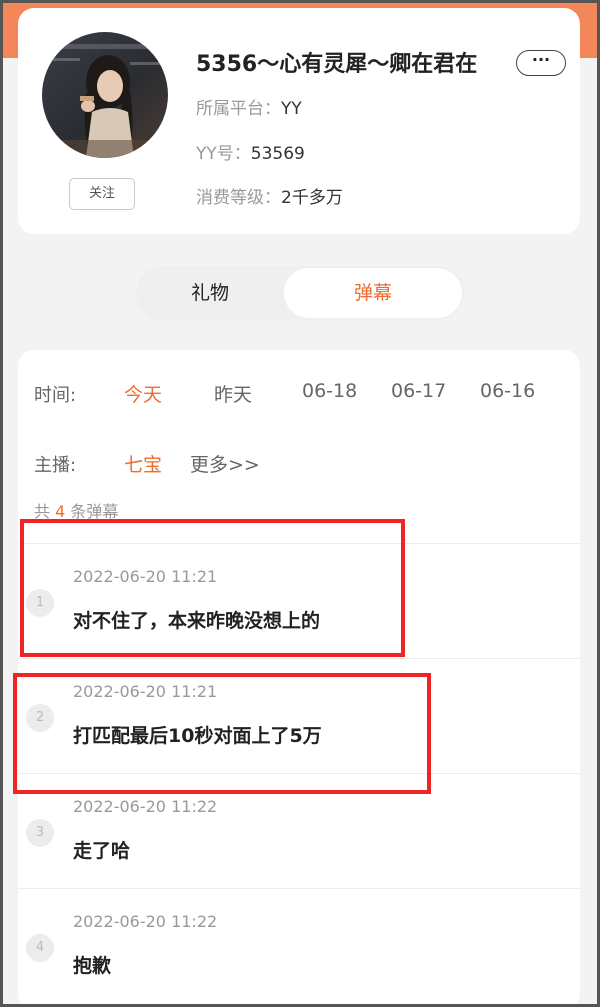 Image resolution: width=600 pixels, height=1007 pixels. What do you see at coordinates (277, 154) in the screenshot?
I see `yy-id-value: 53569` at bounding box center [277, 154].